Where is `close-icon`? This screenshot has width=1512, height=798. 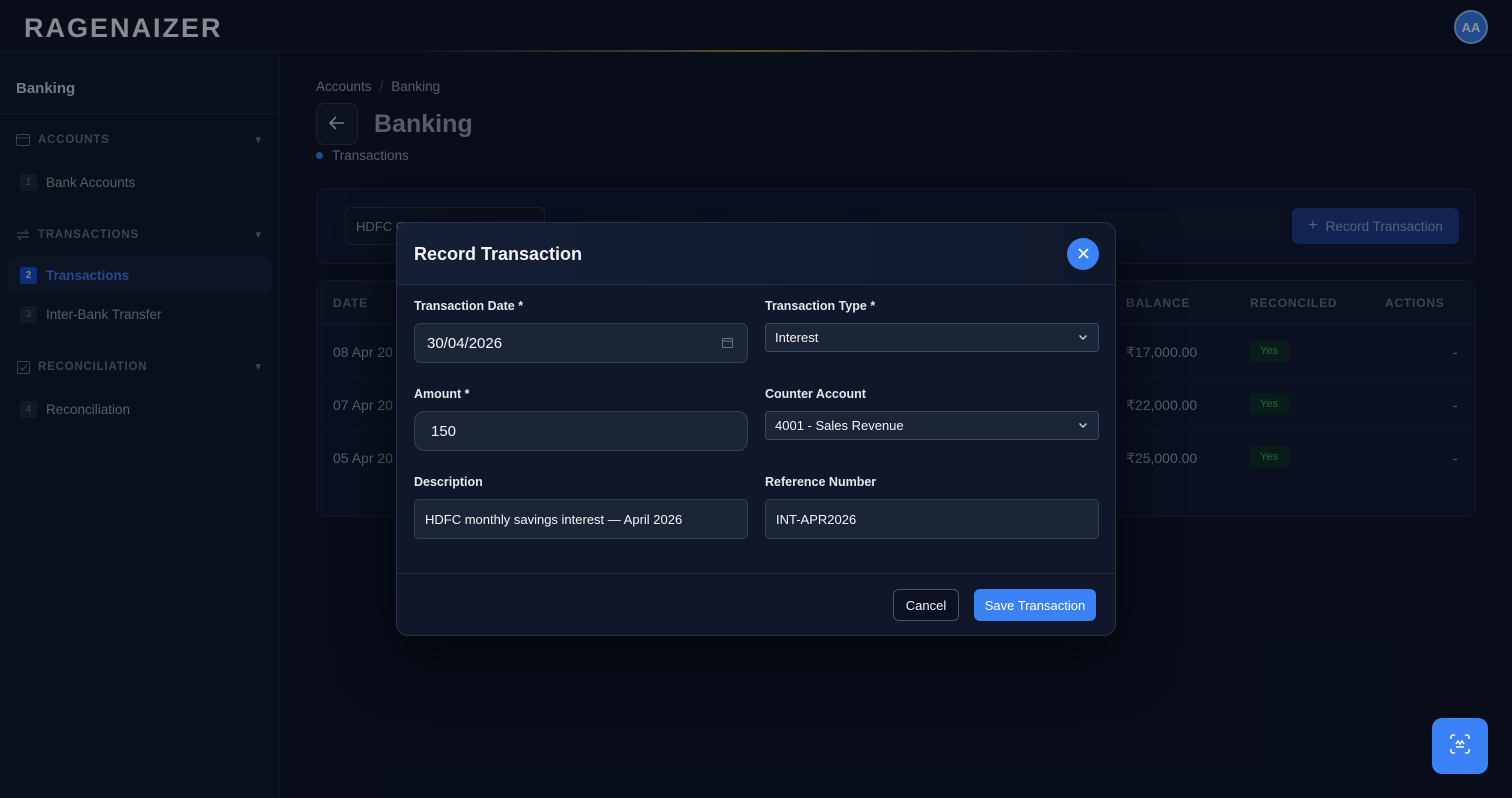
close-icon is located at coordinates (1083, 254).